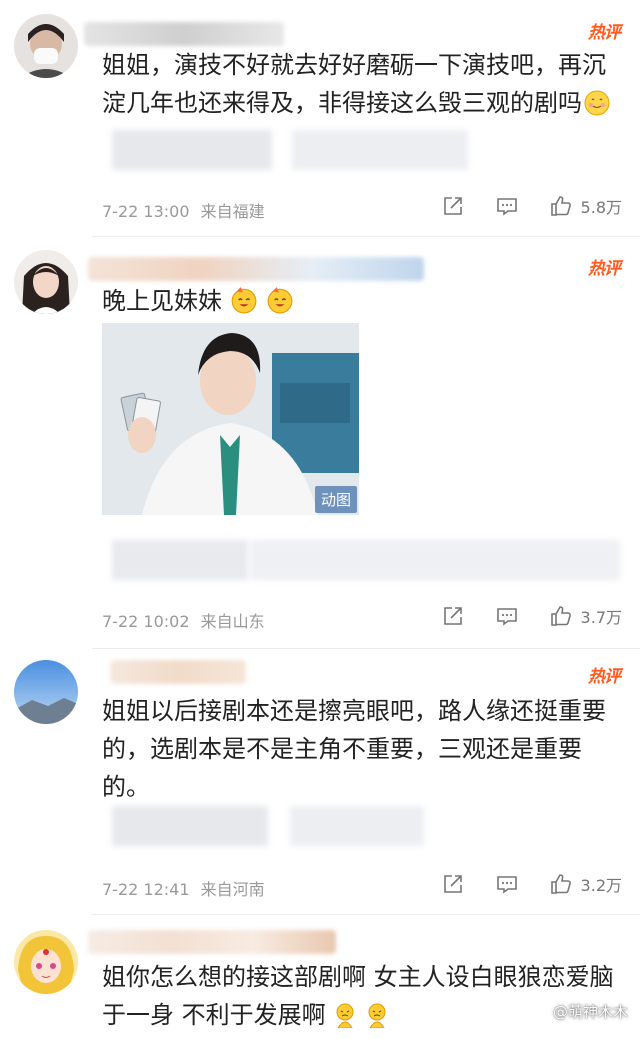 The height and width of the screenshot is (1039, 640). I want to click on gif-badge: 动图, so click(335, 499).